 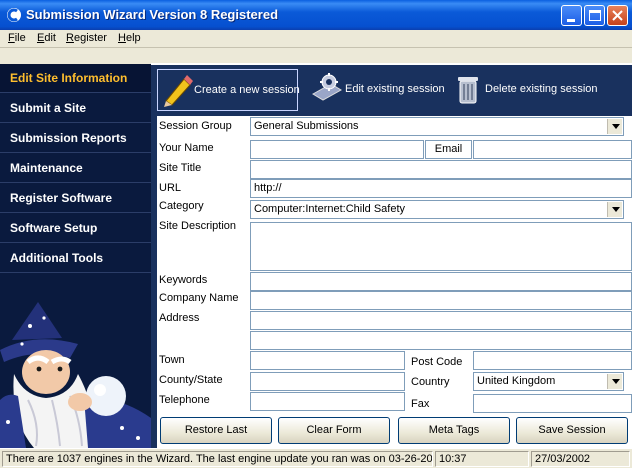 I want to click on delete-session-button: Delete existing session, so click(x=524, y=90).